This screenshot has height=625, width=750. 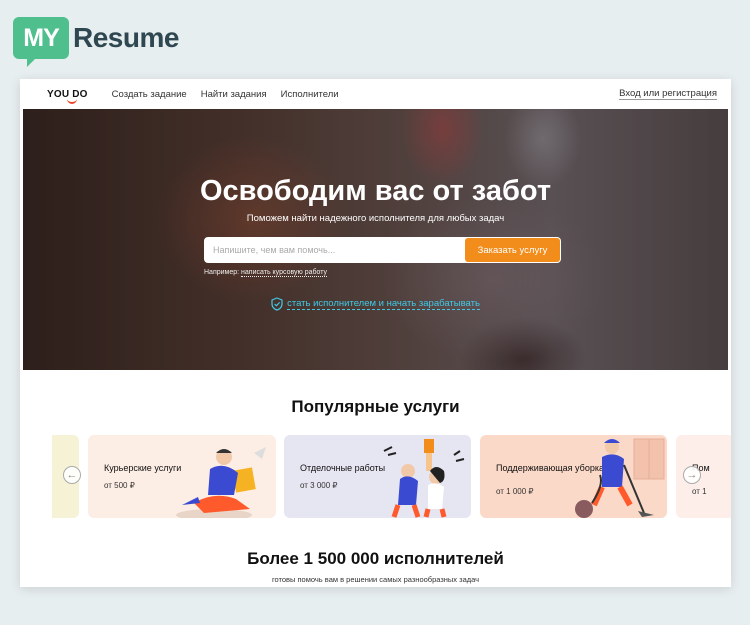 What do you see at coordinates (310, 94) in the screenshot?
I see `nav-performers: Исполнители` at bounding box center [310, 94].